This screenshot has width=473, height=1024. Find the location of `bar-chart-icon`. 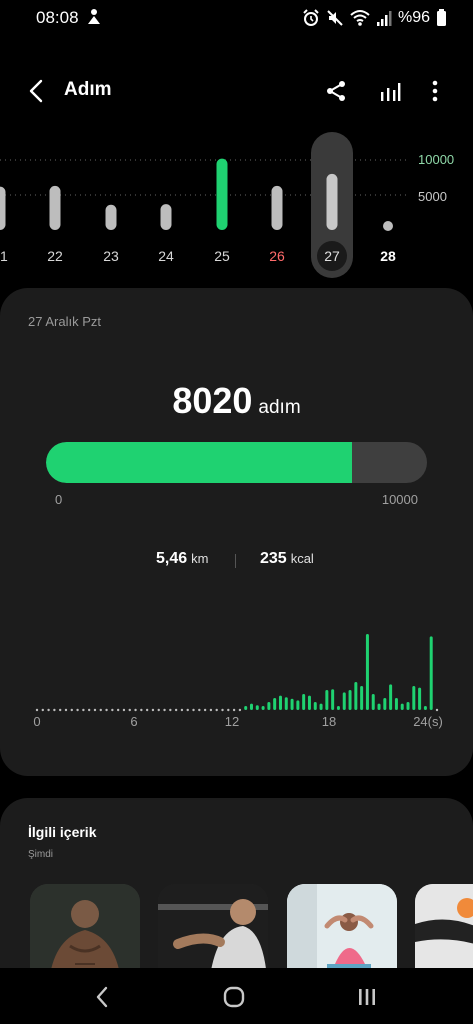

bar-chart-icon is located at coordinates (391, 92).